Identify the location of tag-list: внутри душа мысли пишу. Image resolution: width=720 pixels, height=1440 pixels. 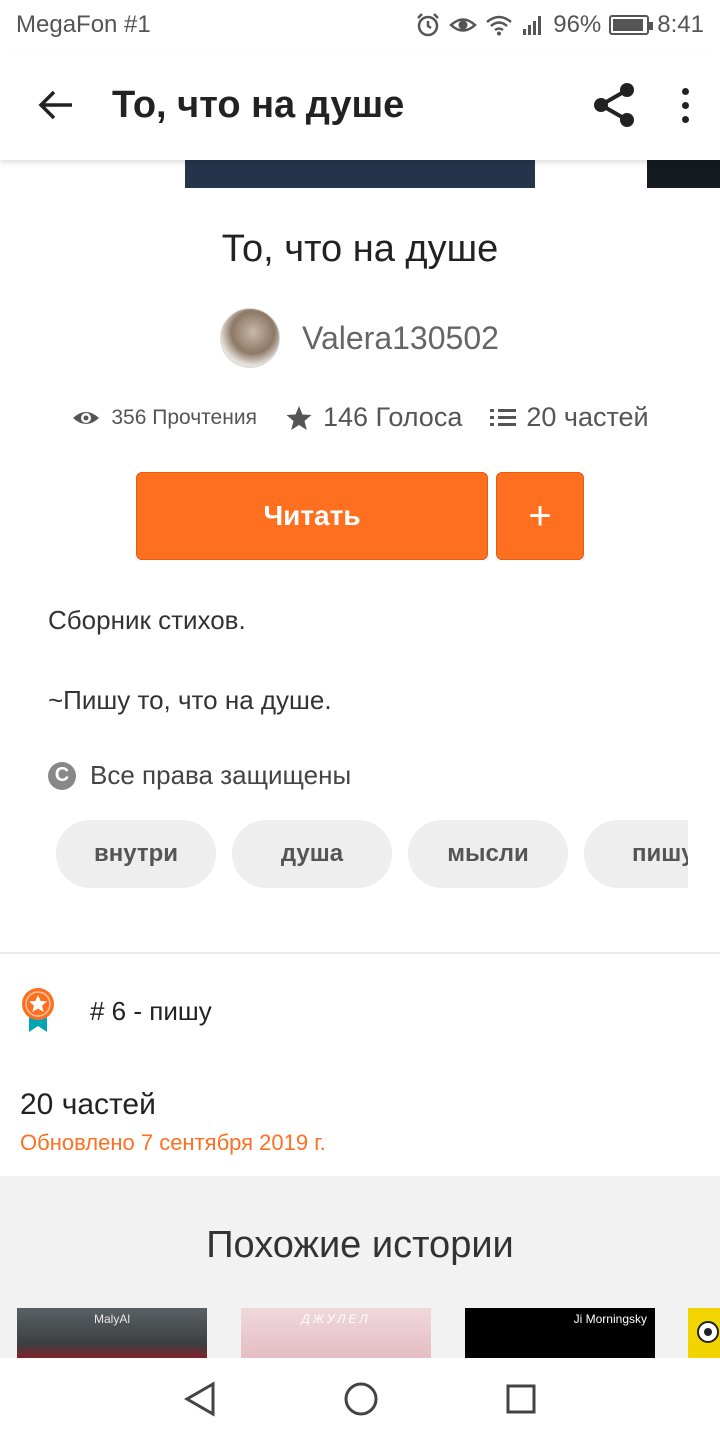
(372, 854).